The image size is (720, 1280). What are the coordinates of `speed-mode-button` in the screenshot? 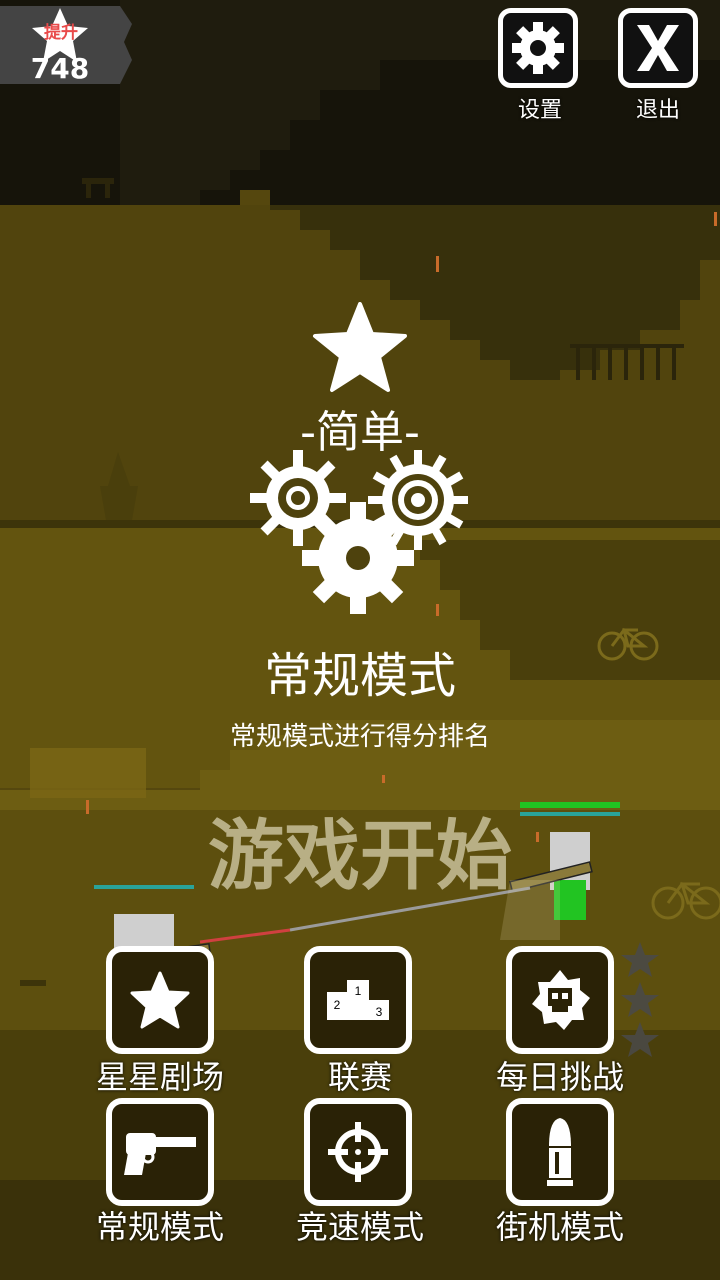 It's located at (358, 1152).